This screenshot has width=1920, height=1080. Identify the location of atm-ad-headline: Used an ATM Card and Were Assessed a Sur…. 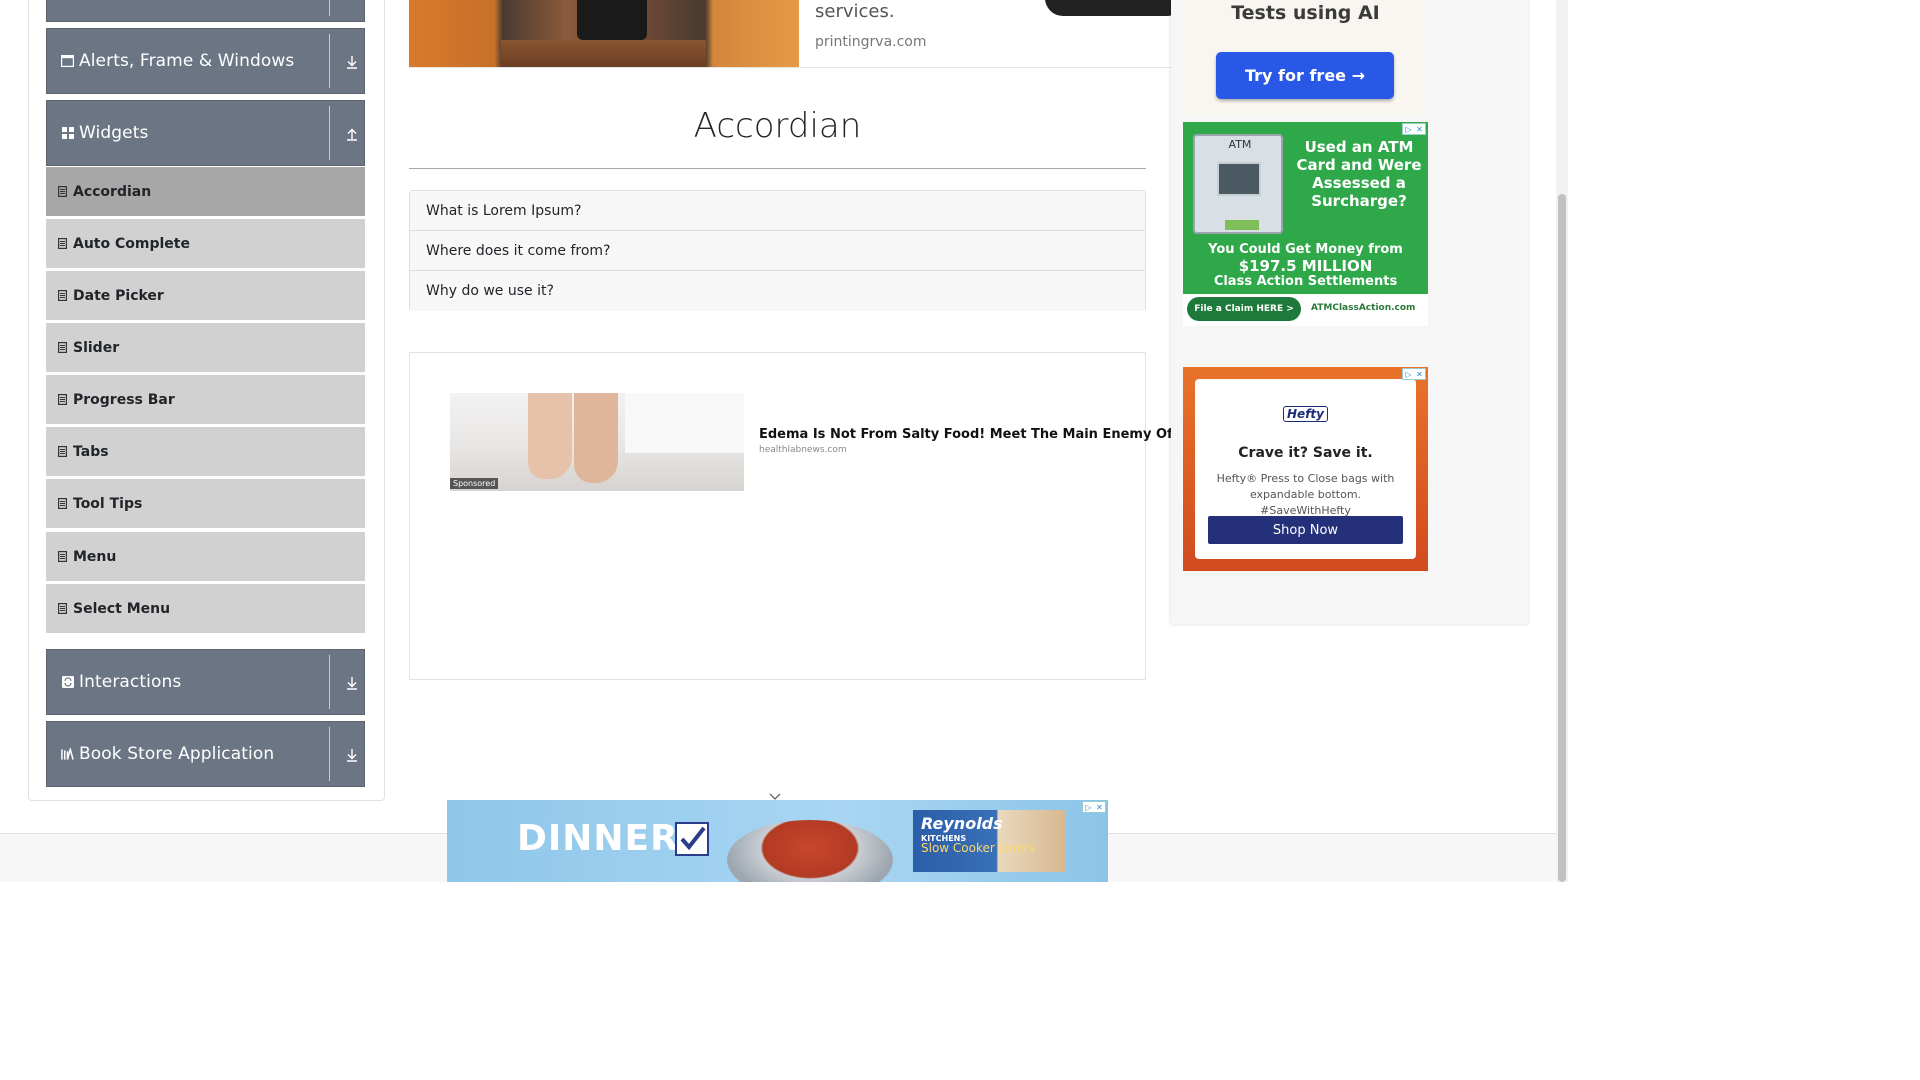
(1359, 174).